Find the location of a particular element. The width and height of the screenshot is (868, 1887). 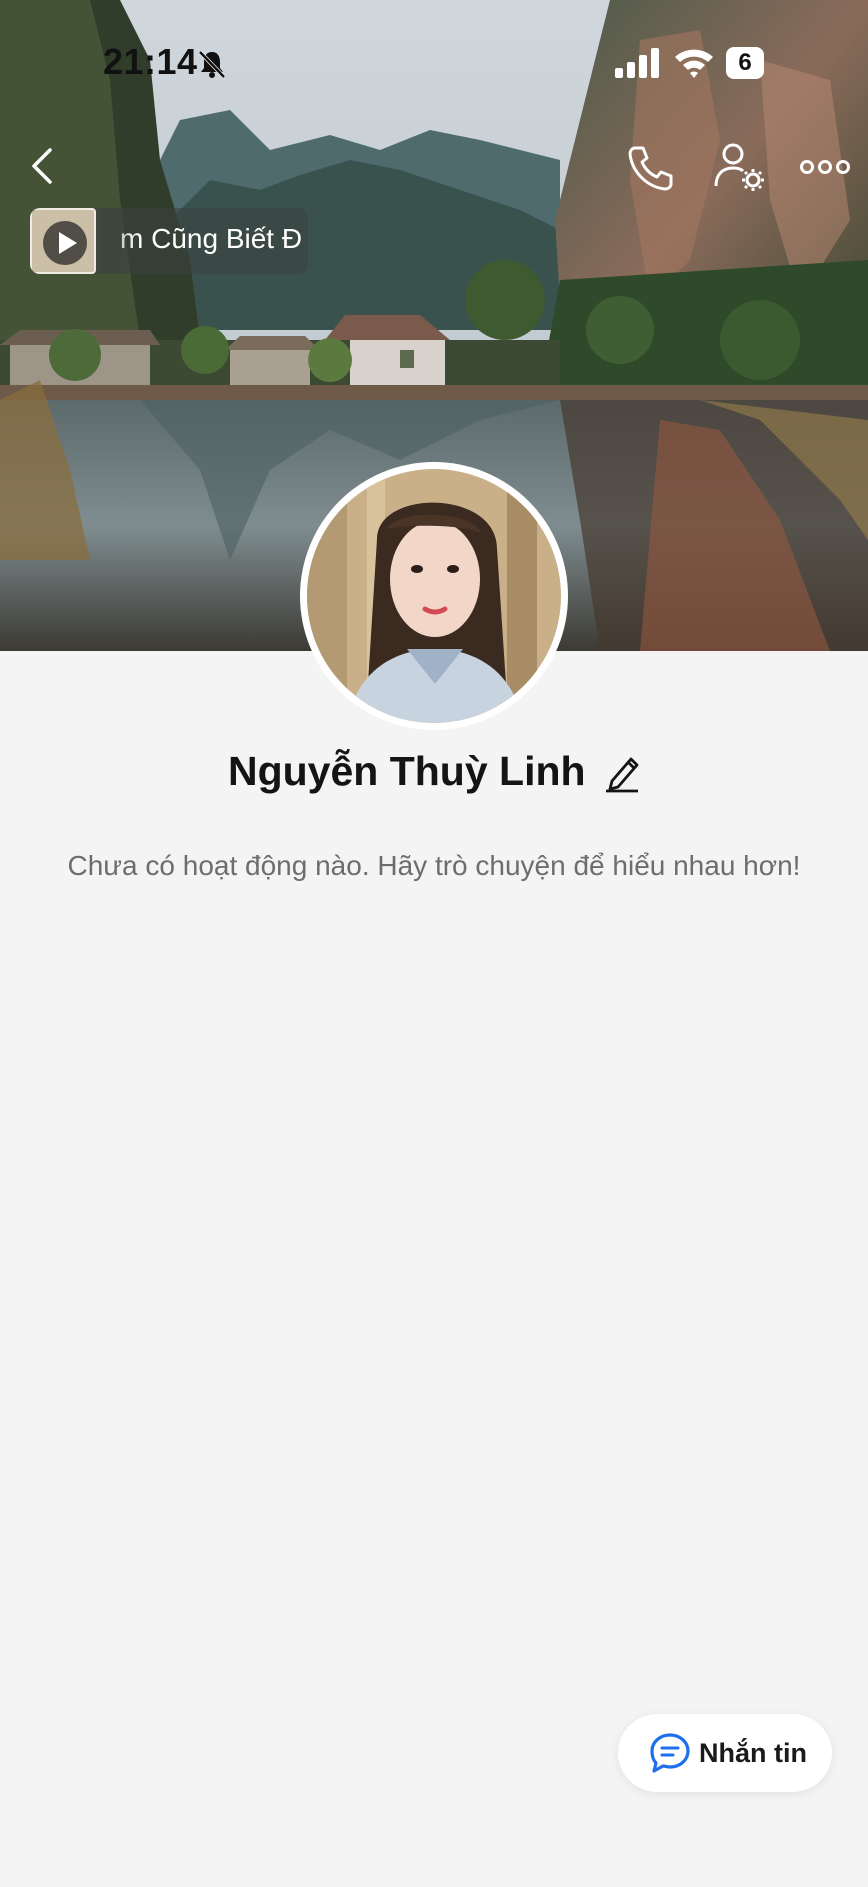

chat-bubble-icon is located at coordinates (670, 1753).